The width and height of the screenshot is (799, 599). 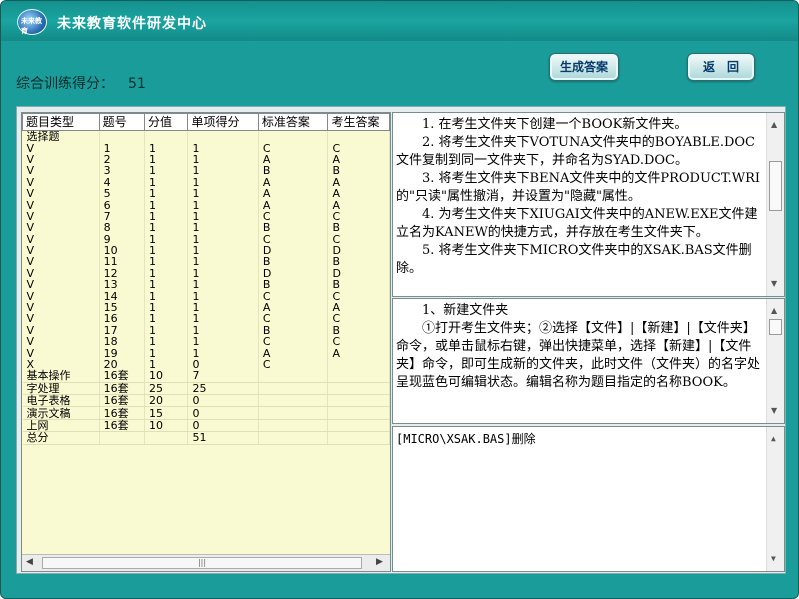 What do you see at coordinates (466, 439) in the screenshot?
I see `result-content: [MICRO\XSAK.BAS]删除` at bounding box center [466, 439].